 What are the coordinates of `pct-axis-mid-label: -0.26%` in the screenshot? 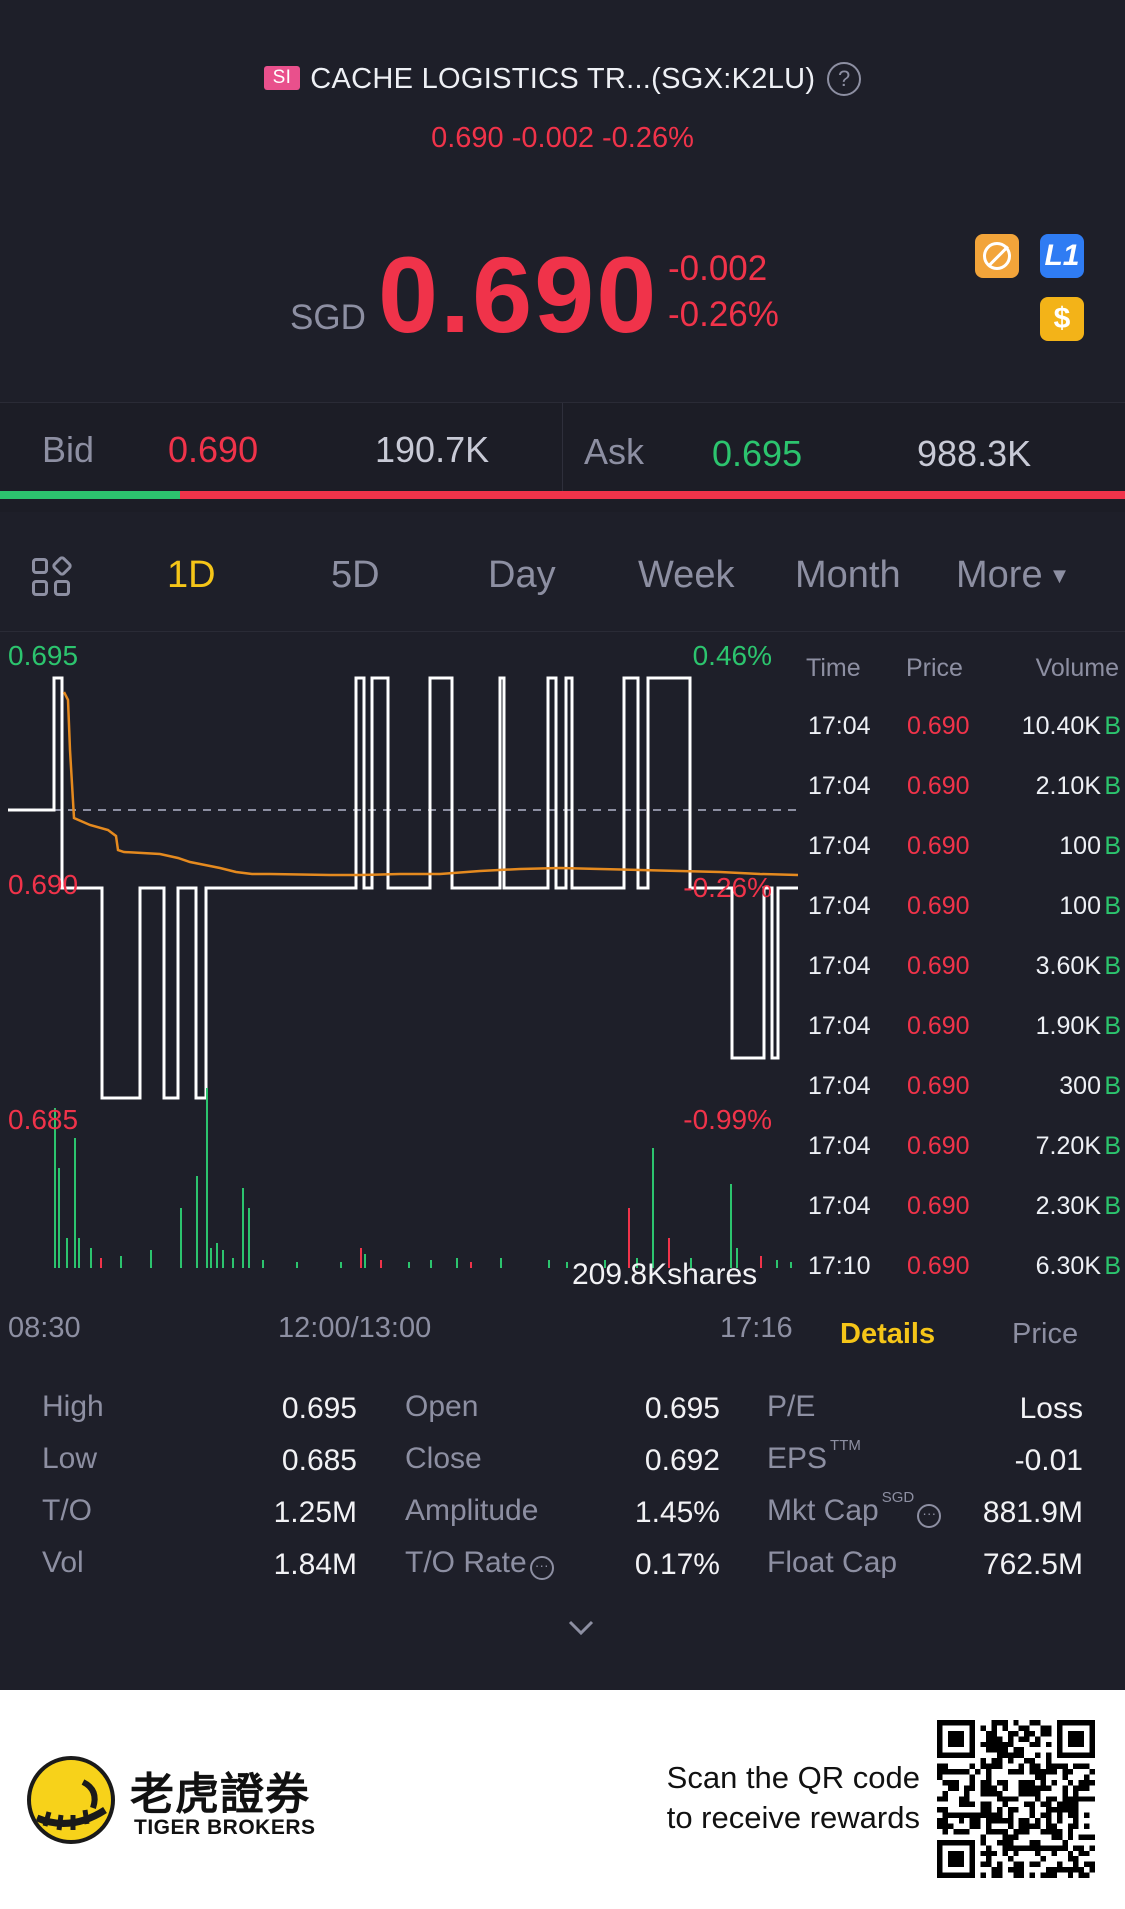 It's located at (727, 887).